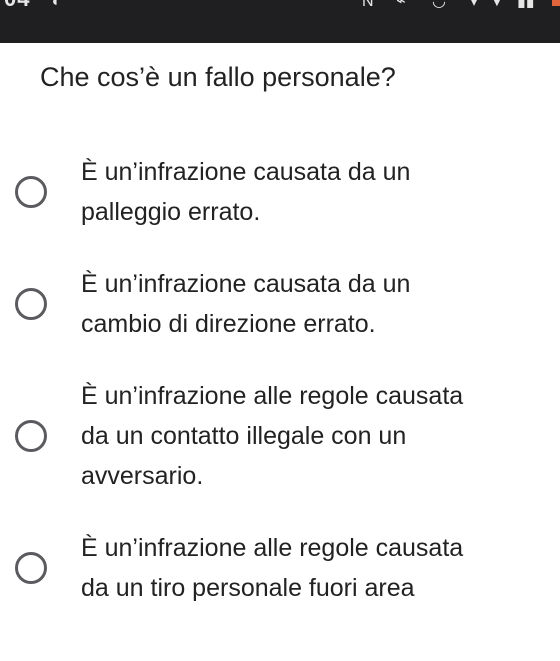  Describe the element at coordinates (401, 5) in the screenshot. I see `vibrate-icon: ⌁` at that location.